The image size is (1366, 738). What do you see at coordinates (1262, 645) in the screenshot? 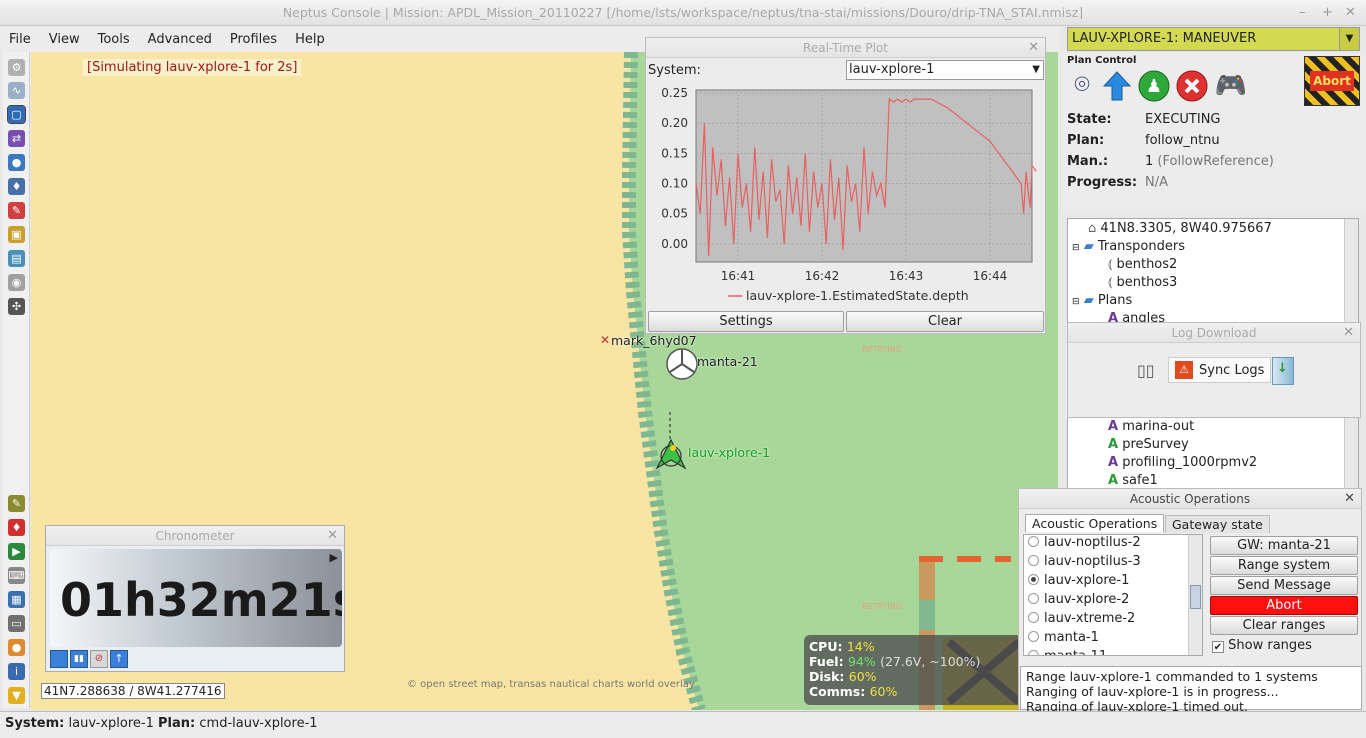
I see `show-ranges-checkbox: ✔ Show ranges` at bounding box center [1262, 645].